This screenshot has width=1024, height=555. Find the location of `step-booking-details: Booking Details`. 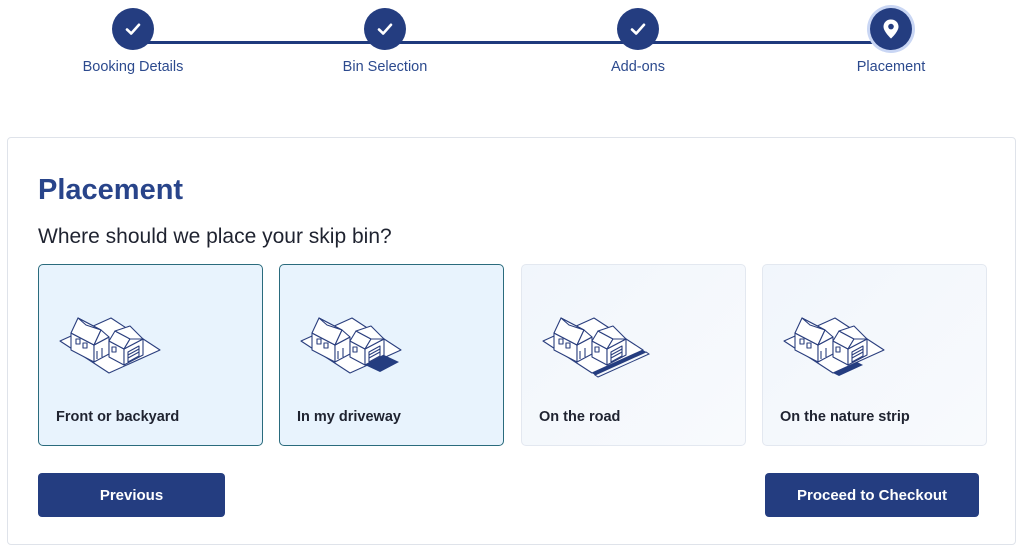

step-booking-details: Booking Details is located at coordinates (133, 41).